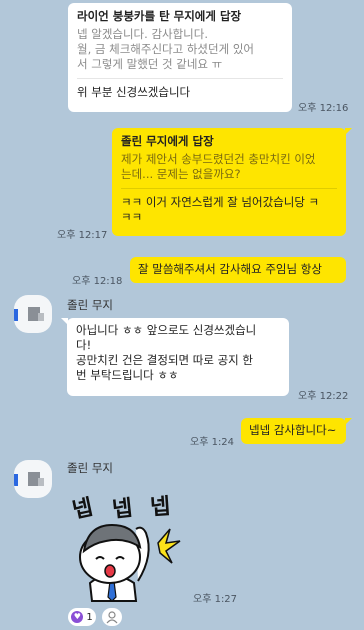 Image resolution: width=364 pixels, height=630 pixels. I want to click on character-illustration, so click(130, 562).